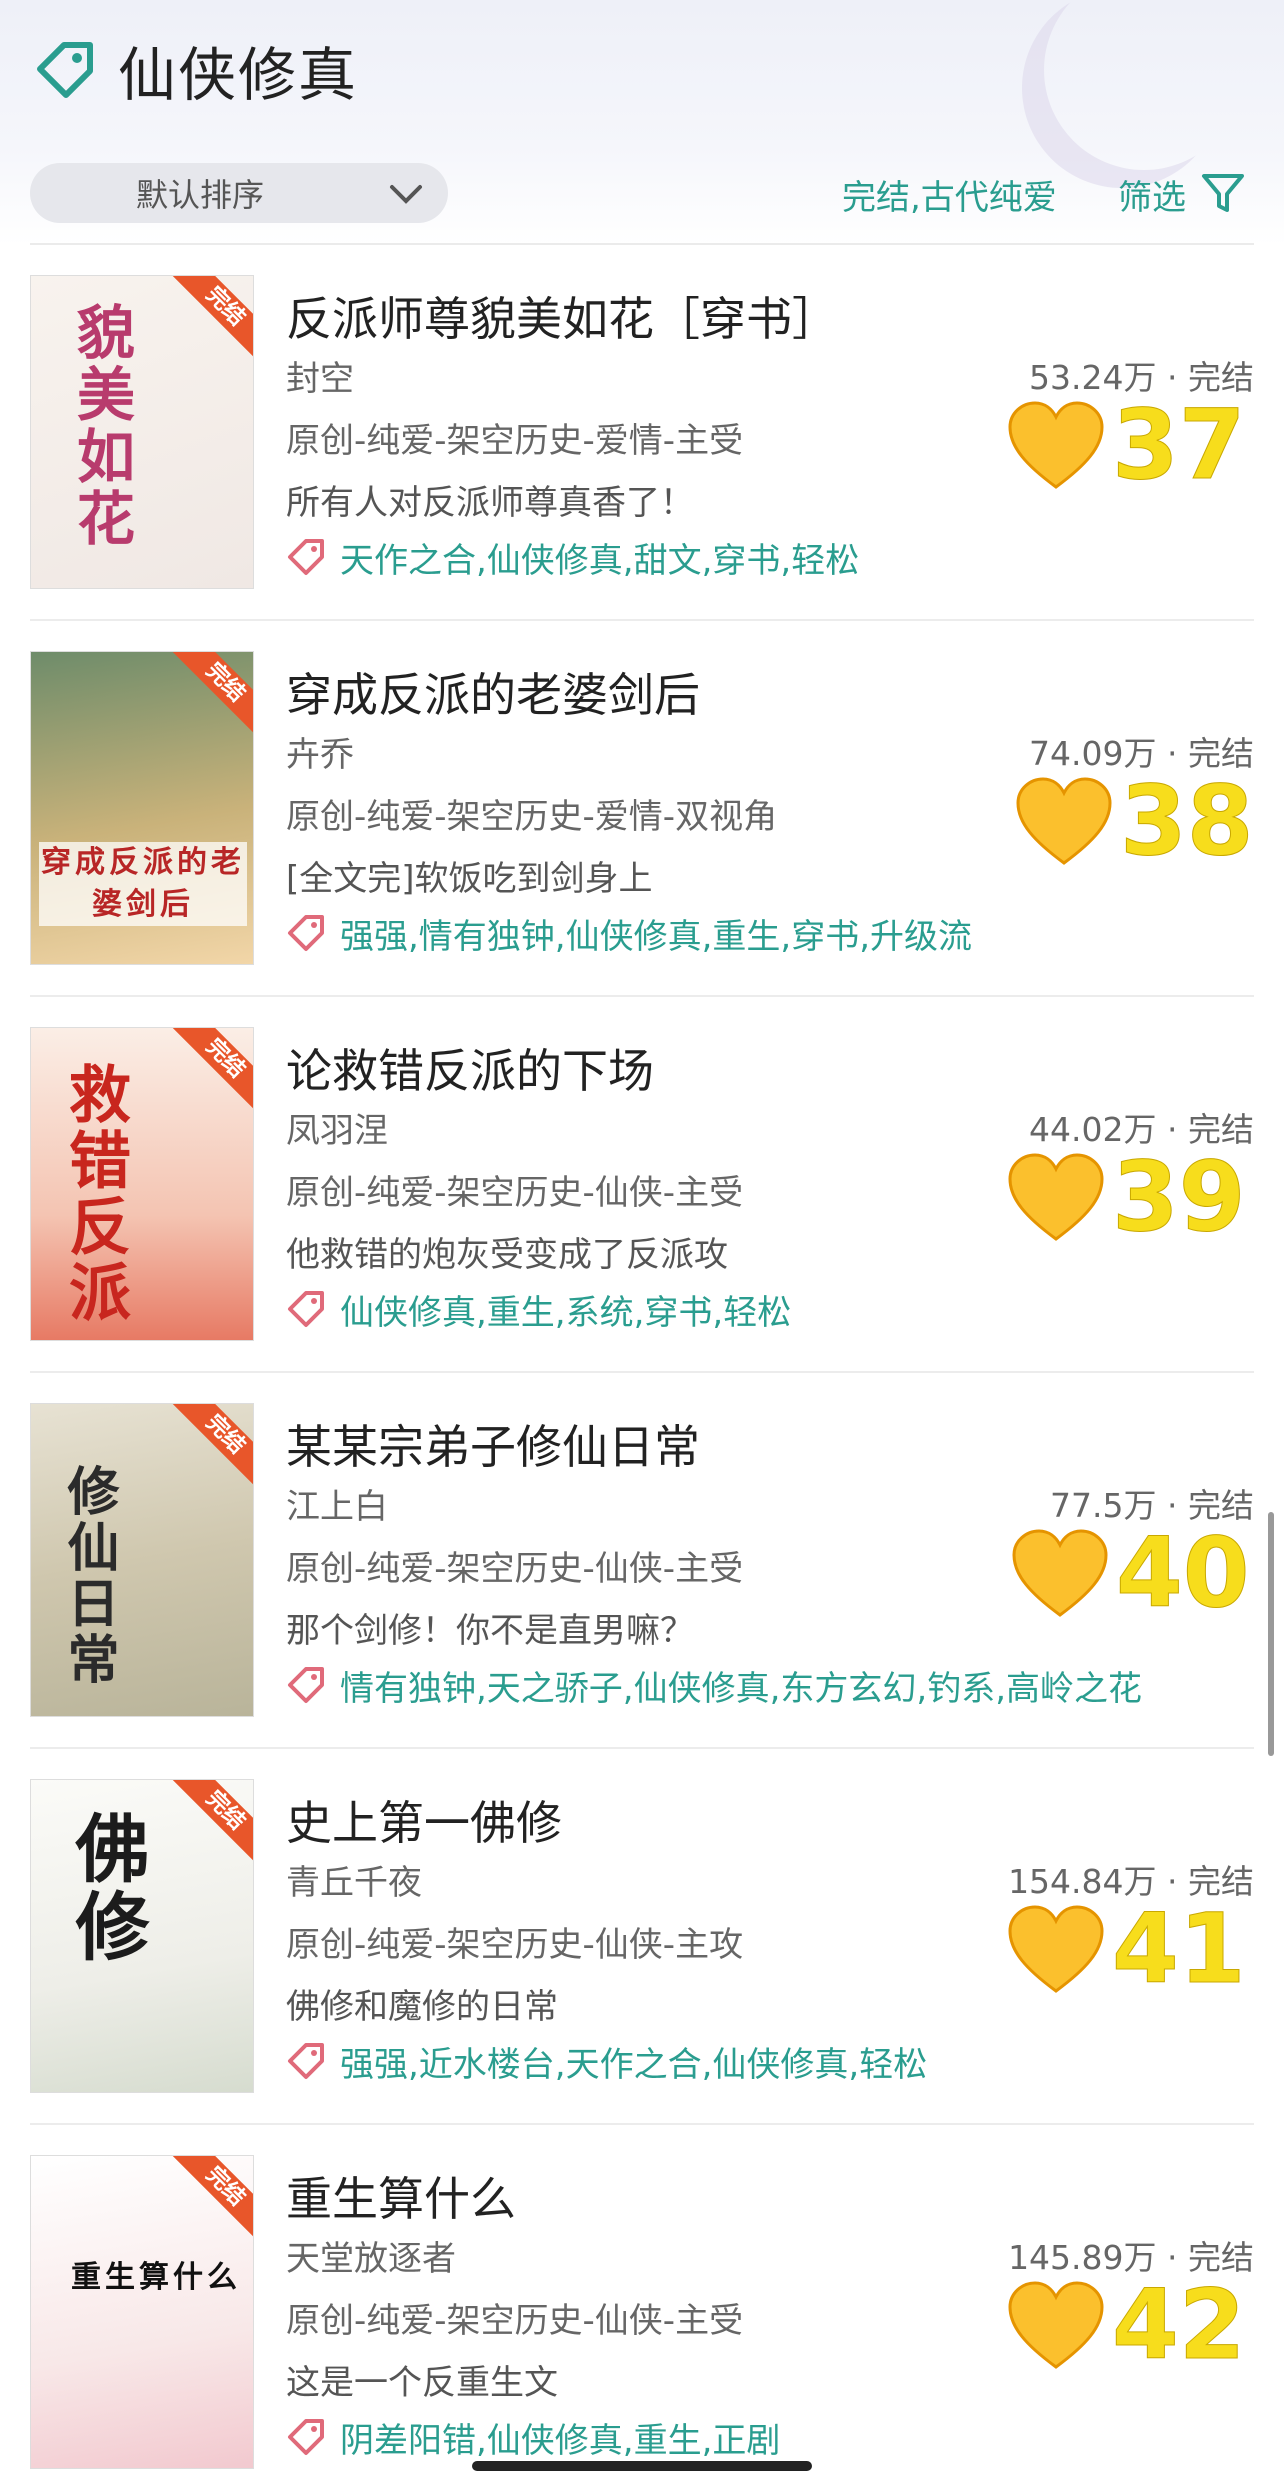 The width and height of the screenshot is (1284, 2473). I want to click on rank-badge: 37, so click(1126, 445).